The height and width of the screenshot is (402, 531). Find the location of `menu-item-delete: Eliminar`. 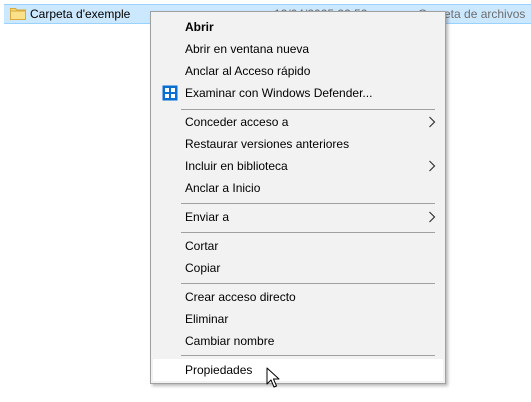

menu-item-delete: Eliminar is located at coordinates (298, 319).